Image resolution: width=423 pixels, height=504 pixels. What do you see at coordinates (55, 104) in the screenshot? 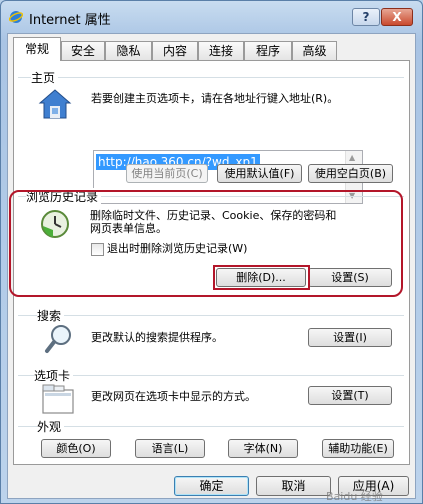
I see `house-icon` at bounding box center [55, 104].